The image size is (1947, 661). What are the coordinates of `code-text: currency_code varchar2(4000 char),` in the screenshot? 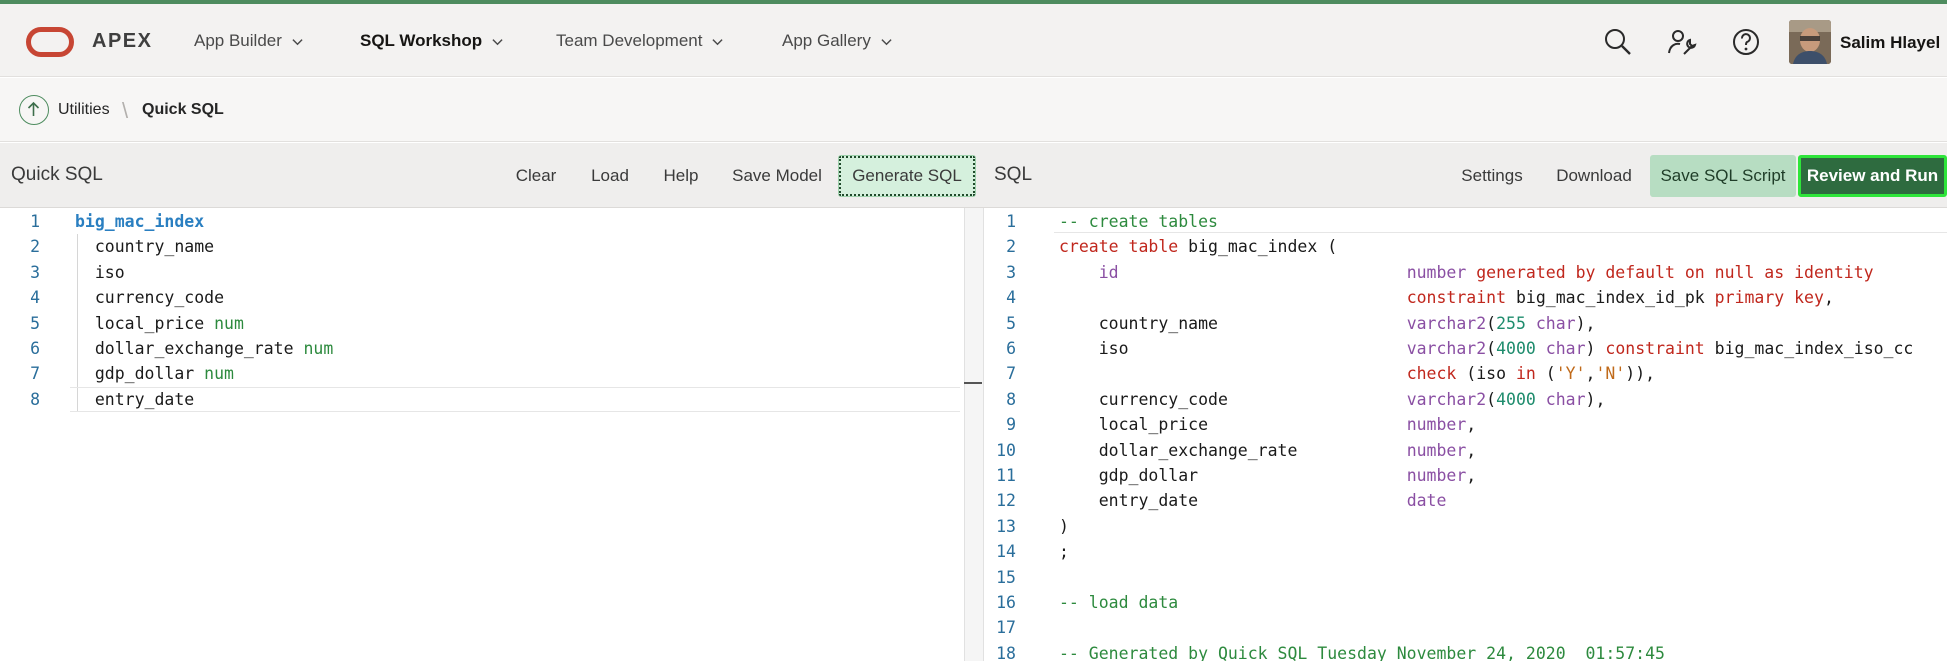 It's located at (1332, 399).